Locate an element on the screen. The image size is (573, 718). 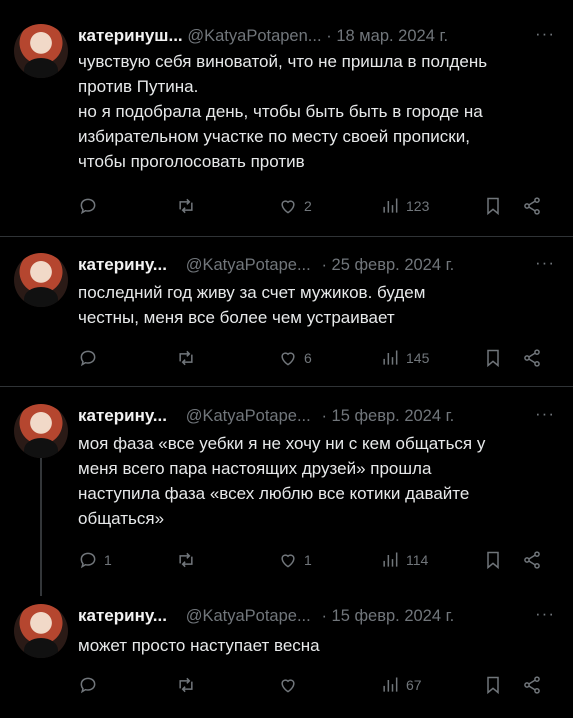
tweet-line: против Путина. is located at coordinates (138, 86).